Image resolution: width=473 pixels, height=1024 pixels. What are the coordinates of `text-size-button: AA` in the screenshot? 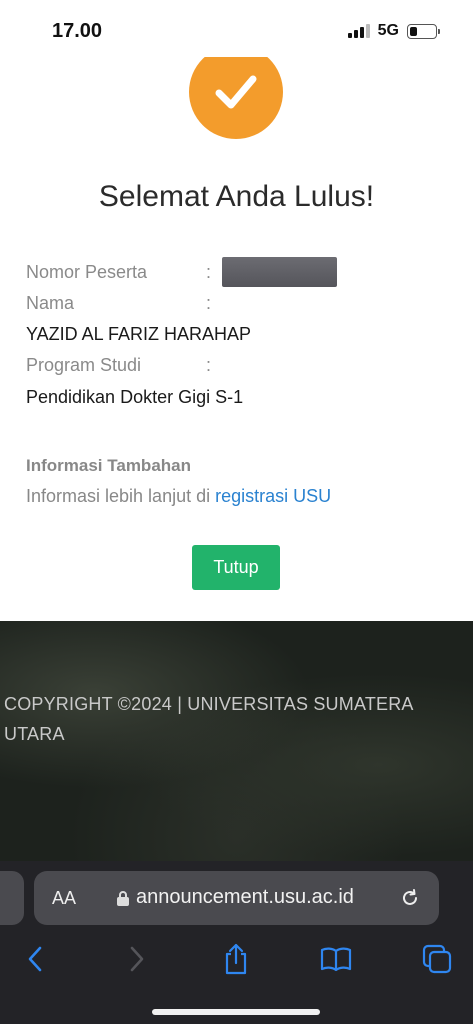 It's located at (64, 898).